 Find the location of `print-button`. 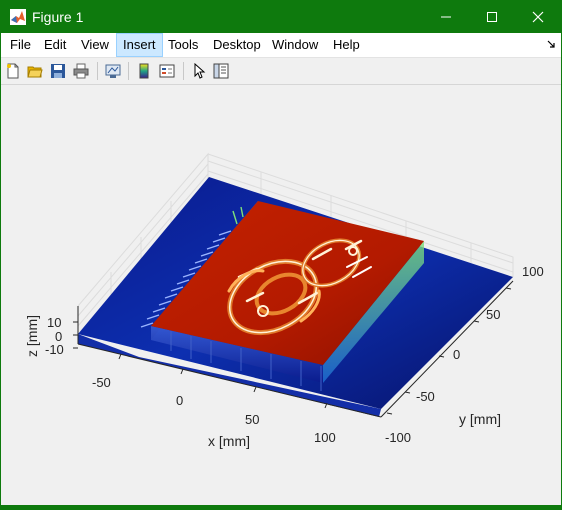

print-button is located at coordinates (81, 71).